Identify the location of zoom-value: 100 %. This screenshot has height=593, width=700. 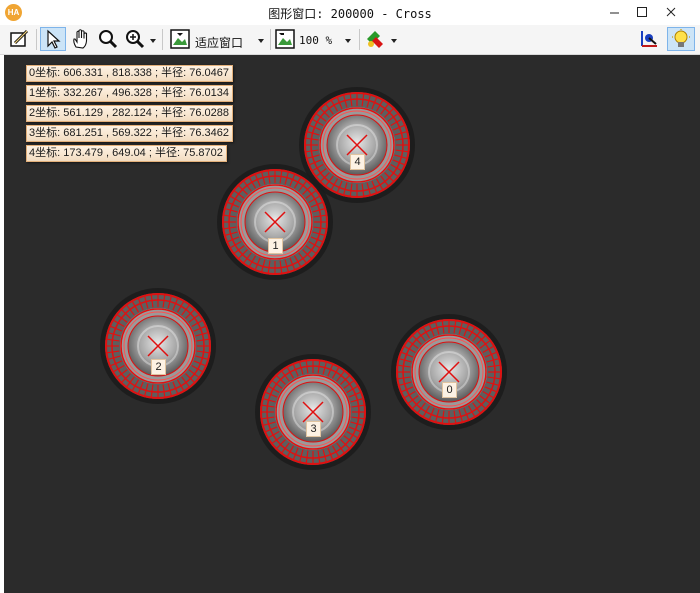
(316, 40).